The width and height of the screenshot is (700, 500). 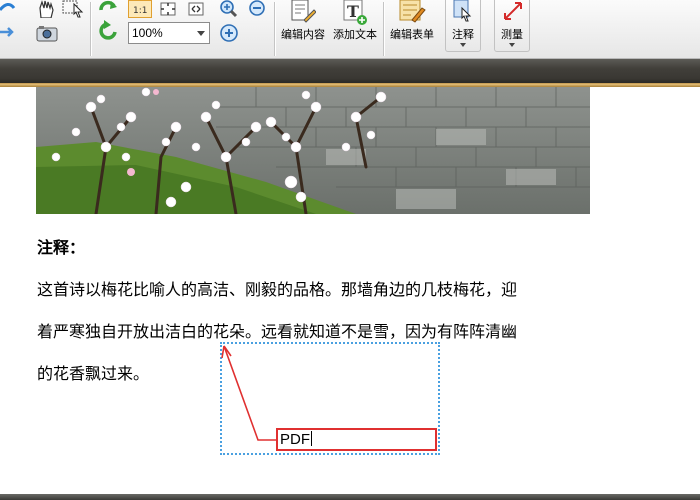 What do you see at coordinates (61, 247) in the screenshot?
I see `annotation-heading: 注释：` at bounding box center [61, 247].